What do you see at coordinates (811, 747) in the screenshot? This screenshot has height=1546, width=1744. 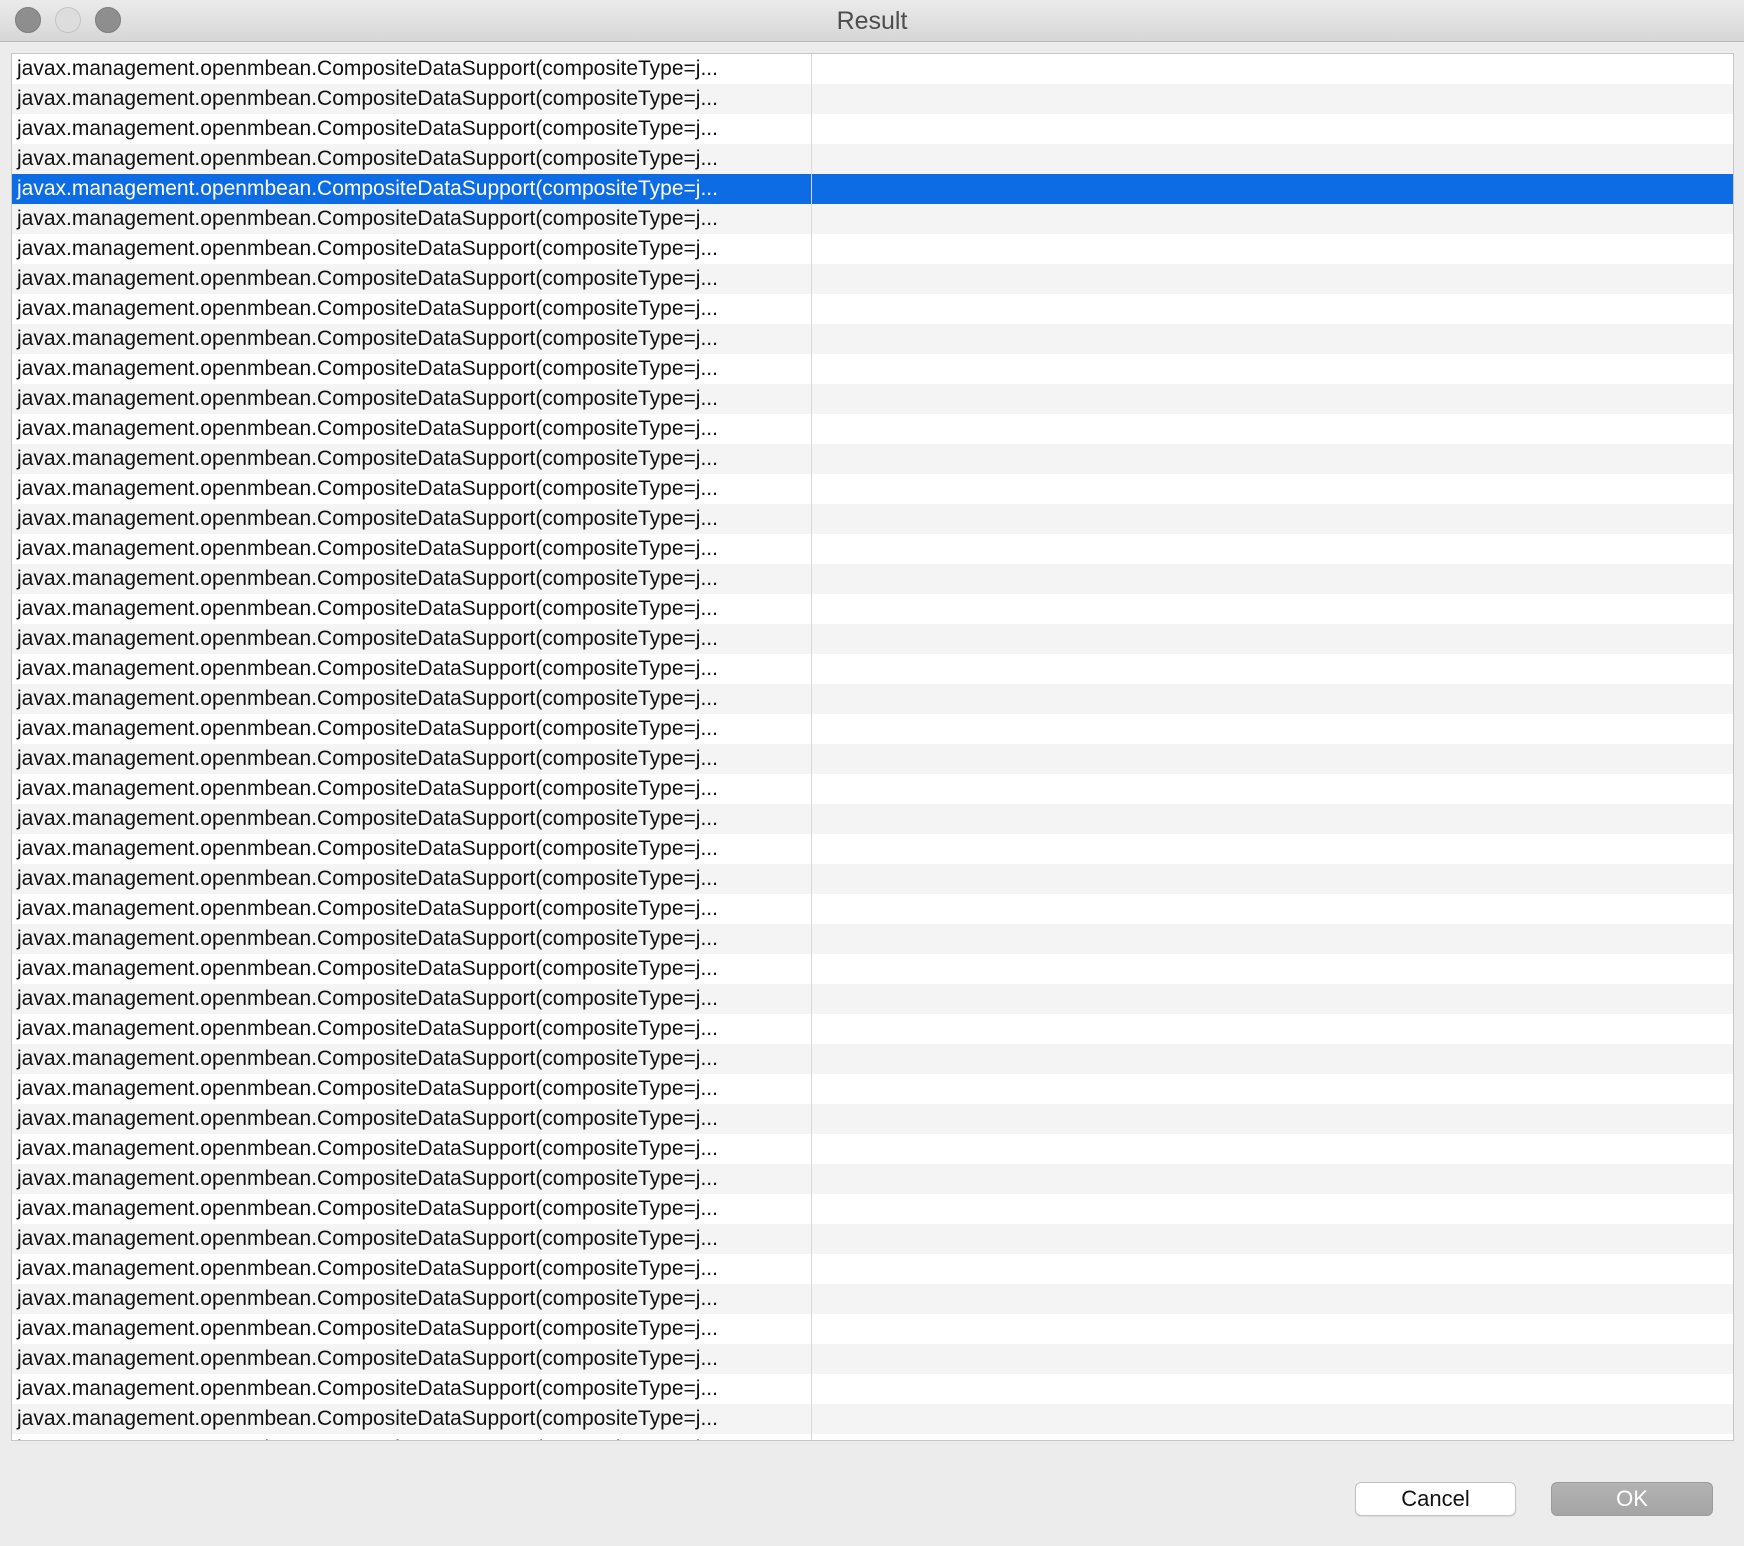 I see `column-divider` at bounding box center [811, 747].